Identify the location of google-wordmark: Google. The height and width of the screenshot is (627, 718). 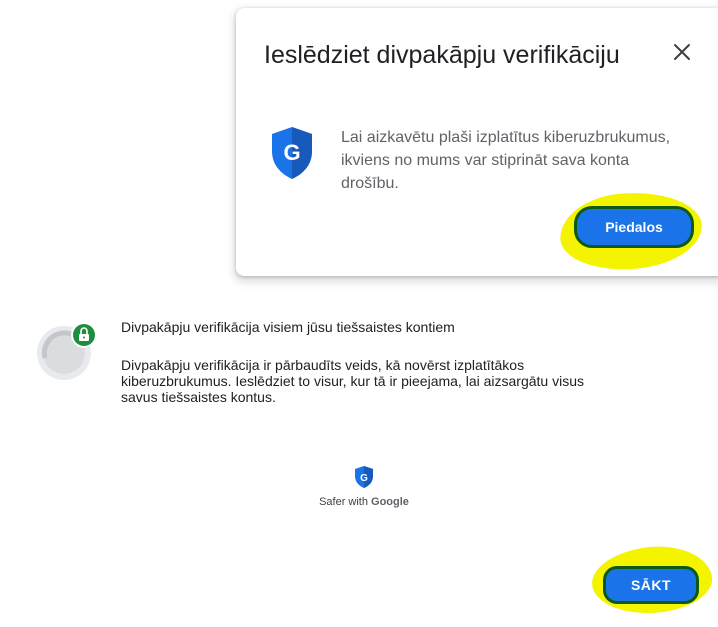
(390, 502).